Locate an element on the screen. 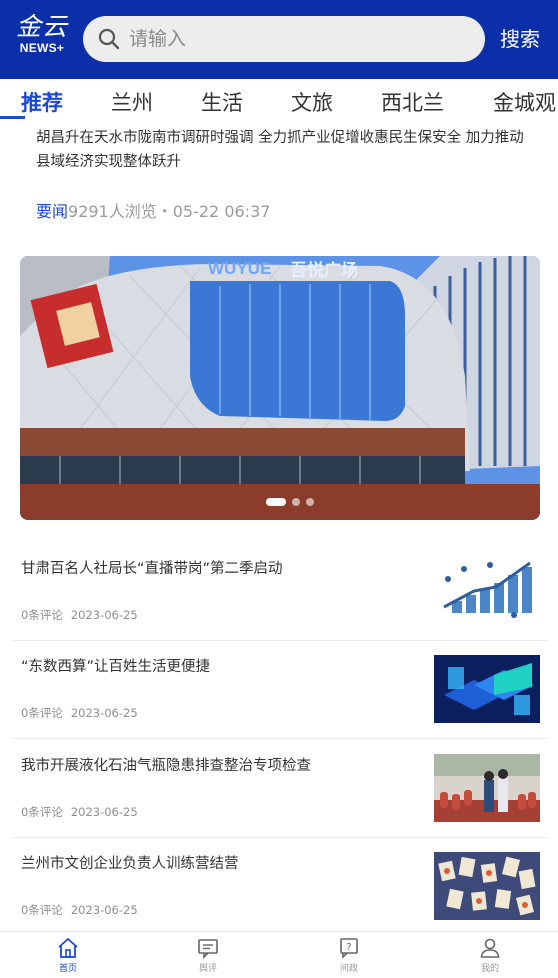 This screenshot has height=978, width=558. nav-comment: 舆评 is located at coordinates (208, 957).